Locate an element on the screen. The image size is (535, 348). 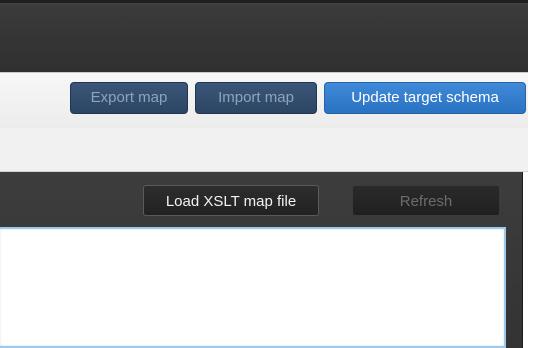
export-map-button: Export map is located at coordinates (129, 98).